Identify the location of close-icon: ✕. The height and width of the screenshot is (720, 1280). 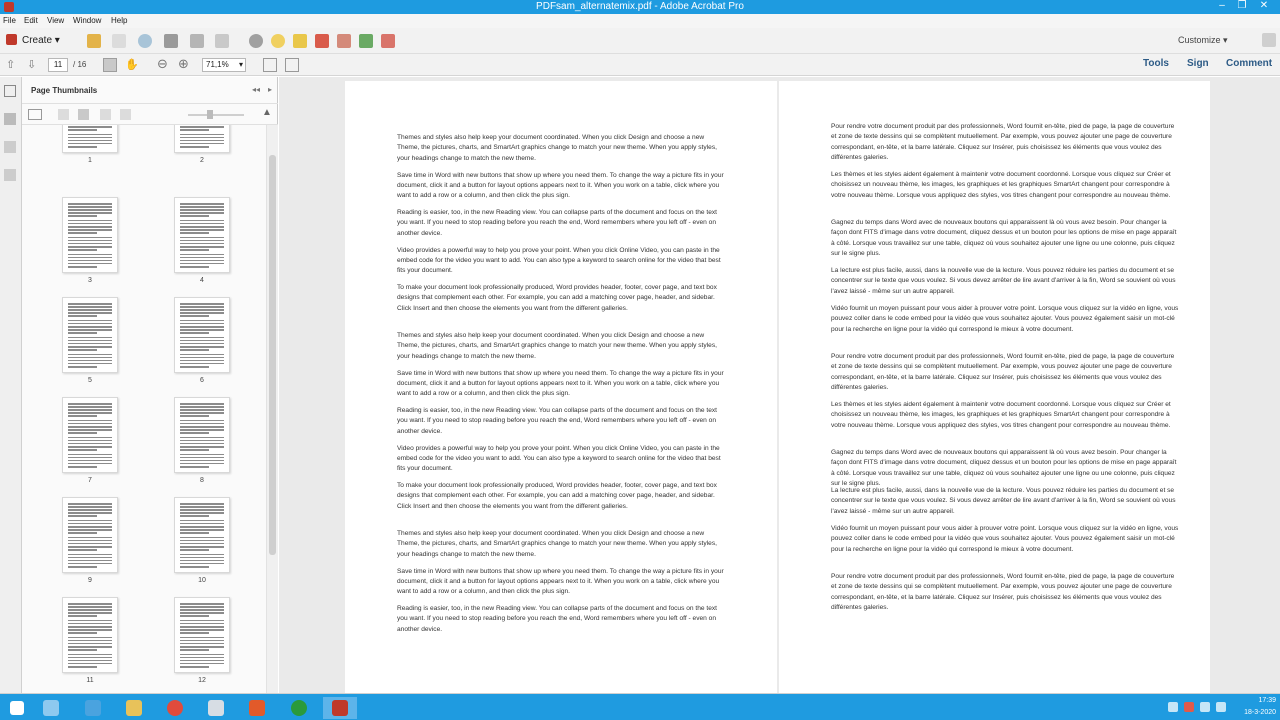
(1264, 7).